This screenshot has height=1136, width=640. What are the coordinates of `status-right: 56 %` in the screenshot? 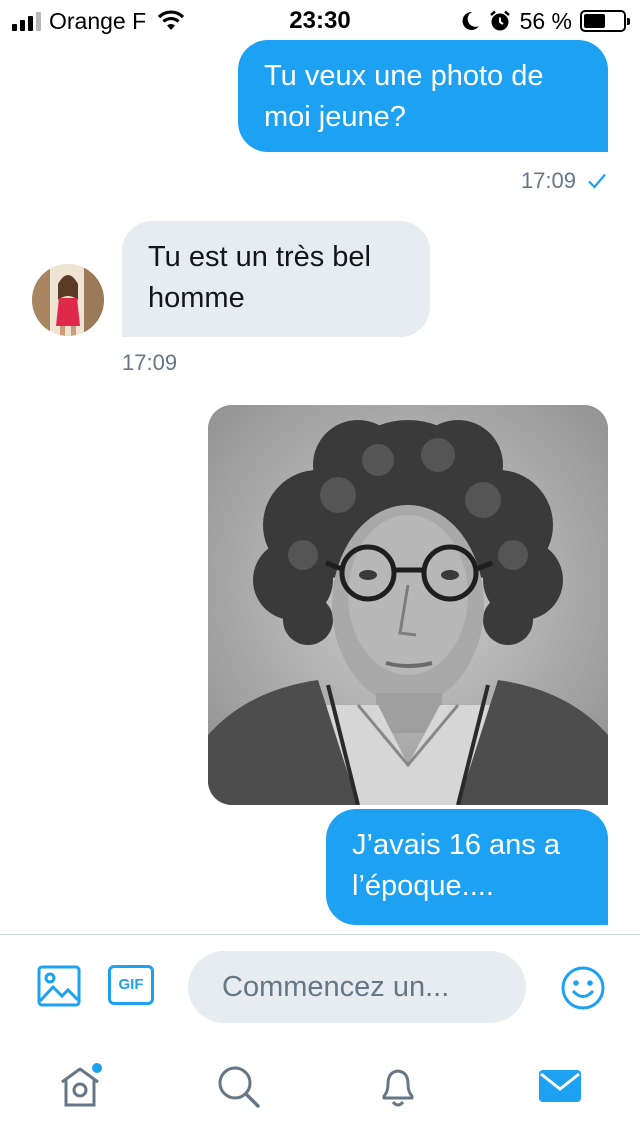 It's located at (545, 20).